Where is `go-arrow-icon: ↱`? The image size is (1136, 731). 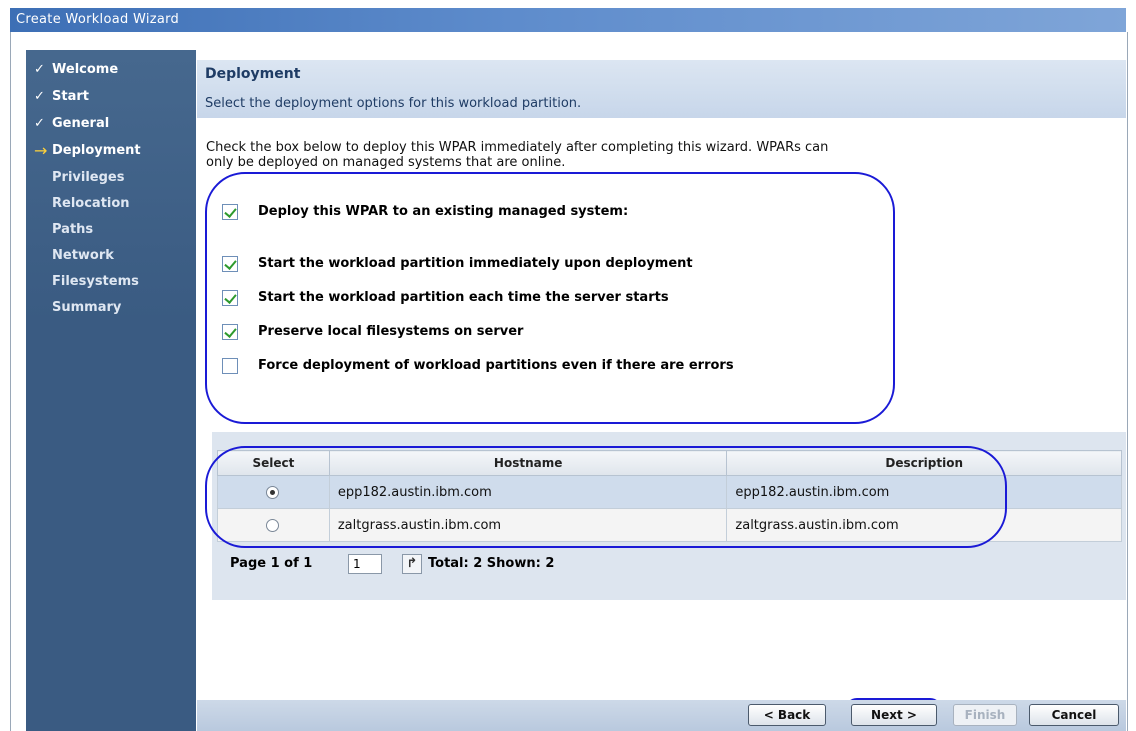 go-arrow-icon: ↱ is located at coordinates (412, 563).